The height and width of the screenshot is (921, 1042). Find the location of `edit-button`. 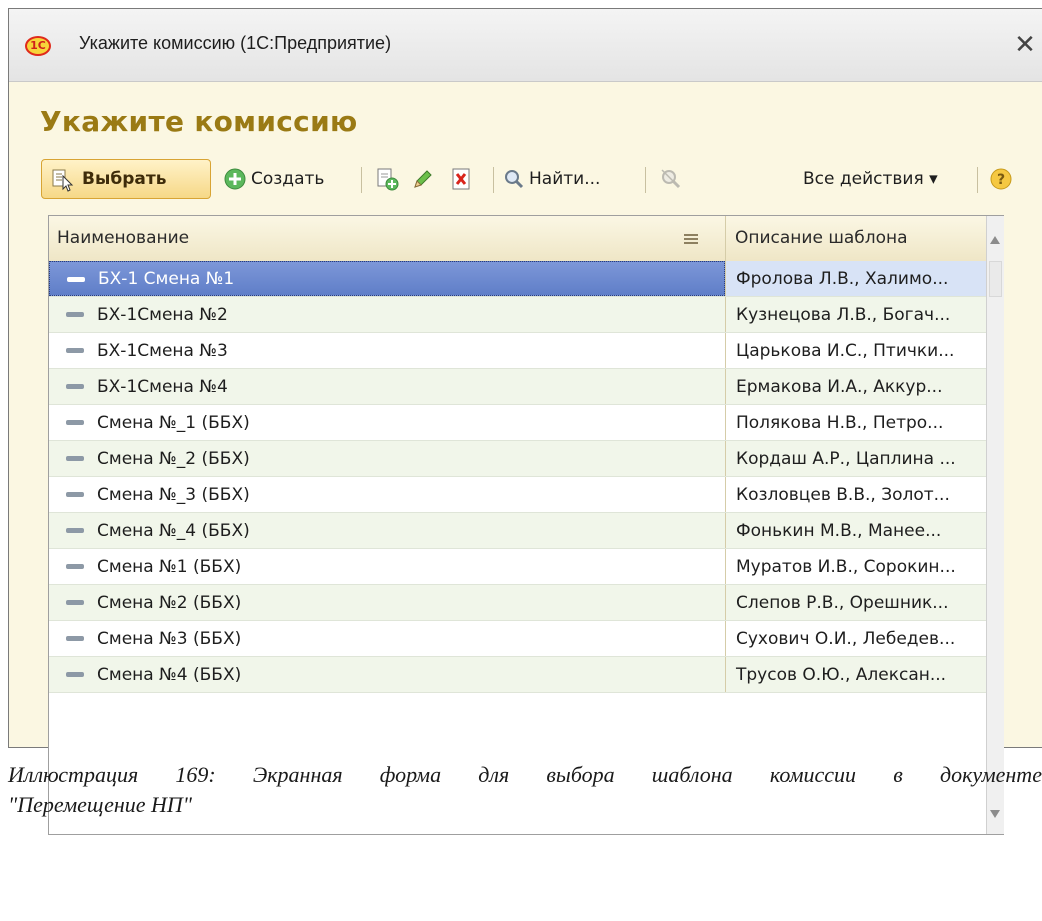

edit-button is located at coordinates (423, 179).